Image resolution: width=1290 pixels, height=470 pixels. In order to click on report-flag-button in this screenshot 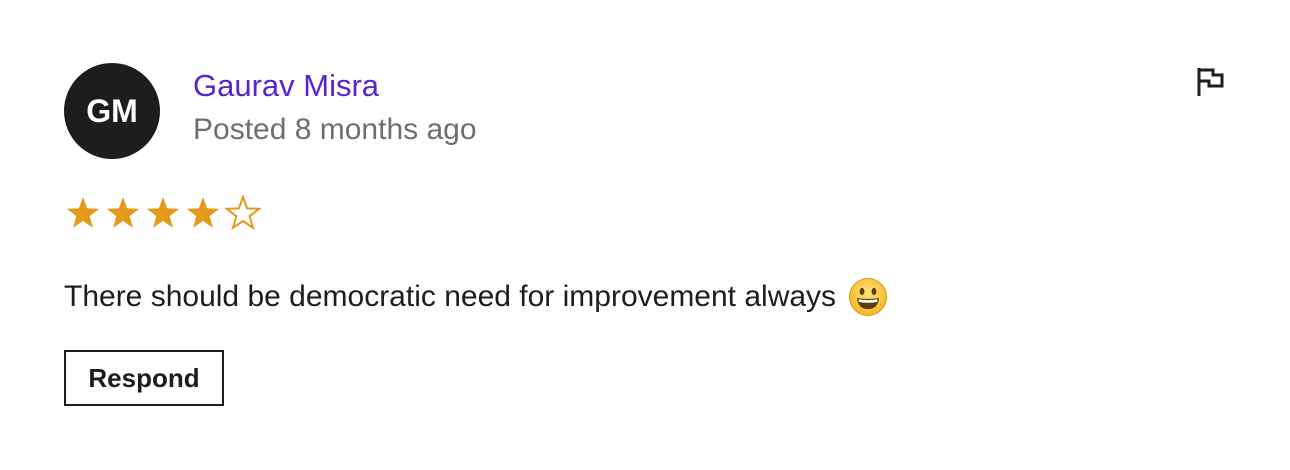, I will do `click(1211, 82)`.